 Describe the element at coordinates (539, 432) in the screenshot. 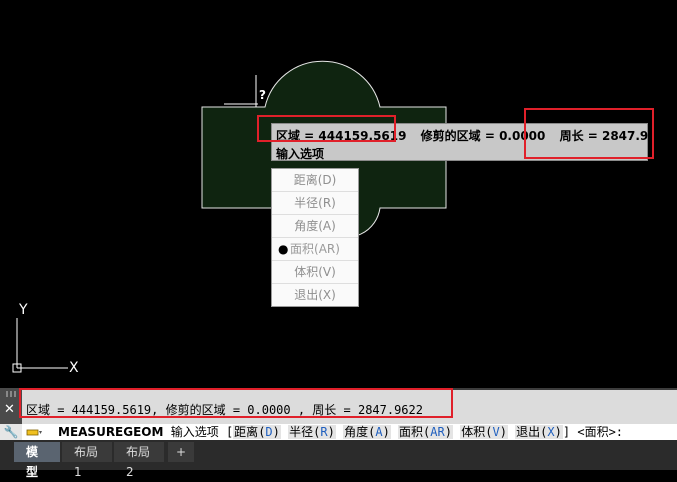

I see `option-exit: 退出(X)` at that location.